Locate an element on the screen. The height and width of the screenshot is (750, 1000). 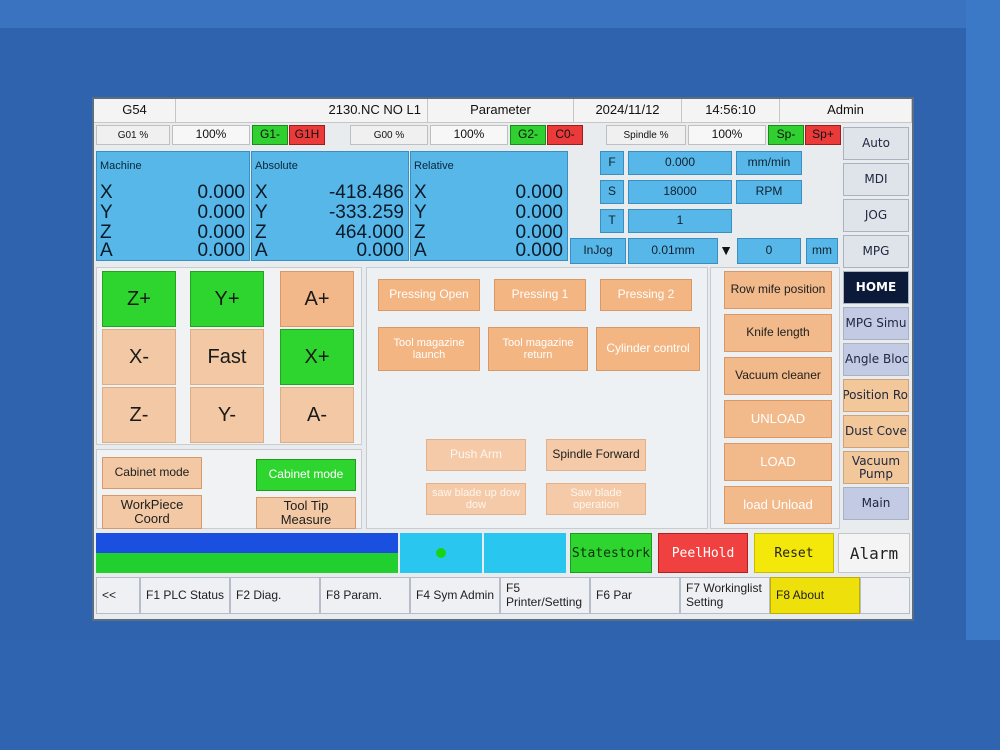
mode-auto: Auto is located at coordinates (876, 143).